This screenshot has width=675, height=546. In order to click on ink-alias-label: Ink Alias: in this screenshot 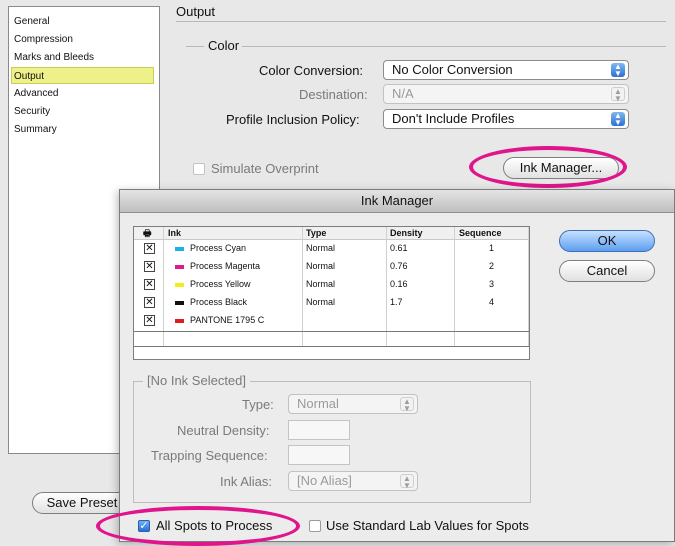, I will do `click(246, 481)`.